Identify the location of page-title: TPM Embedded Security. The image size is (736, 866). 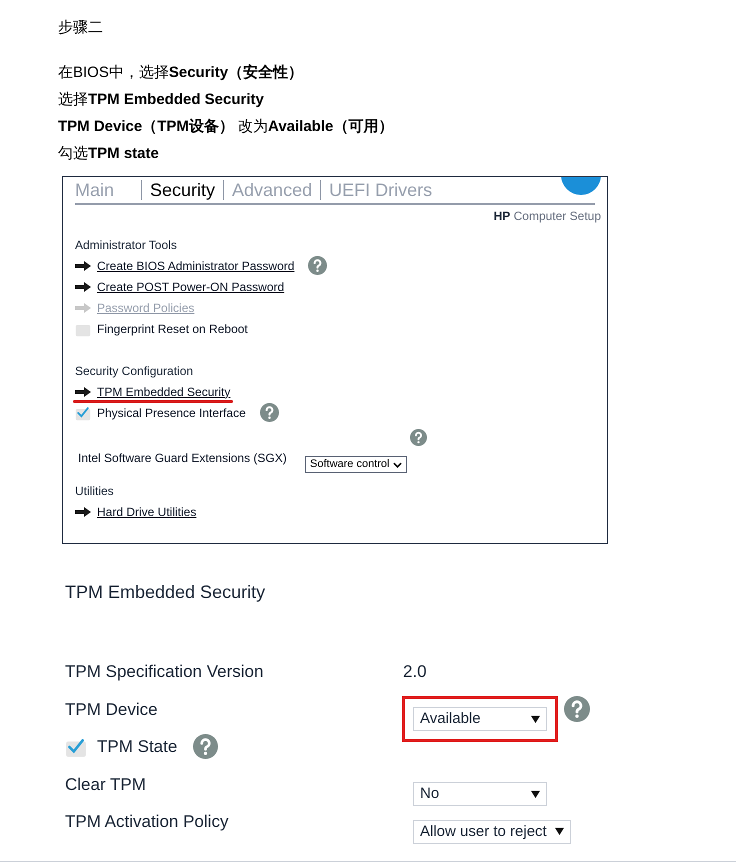
(165, 592).